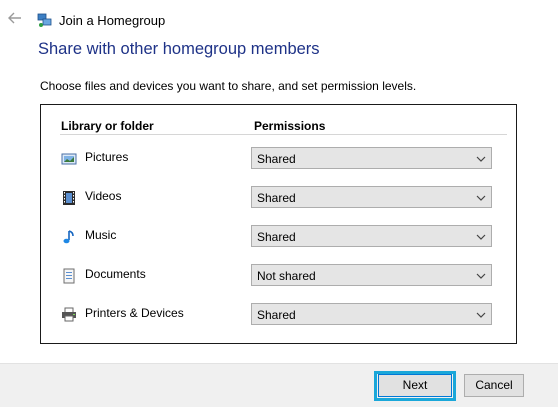 The width and height of the screenshot is (558, 407). I want to click on cancel-button: Cancel, so click(494, 385).